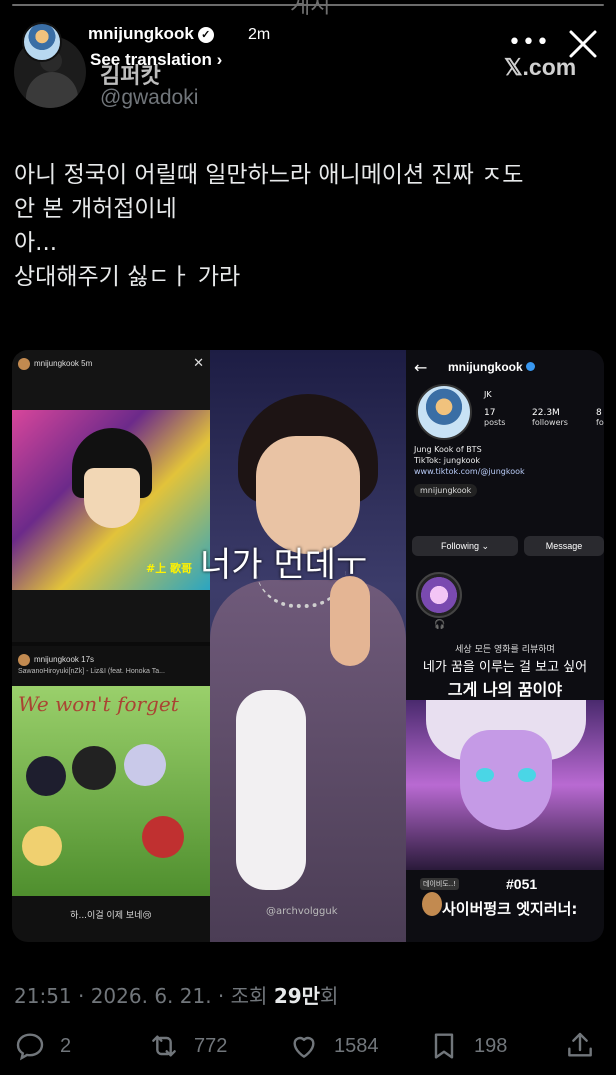  Describe the element at coordinates (111, 916) in the screenshot. I see `story-caption: 하...이걸 이제 보네😢` at that location.